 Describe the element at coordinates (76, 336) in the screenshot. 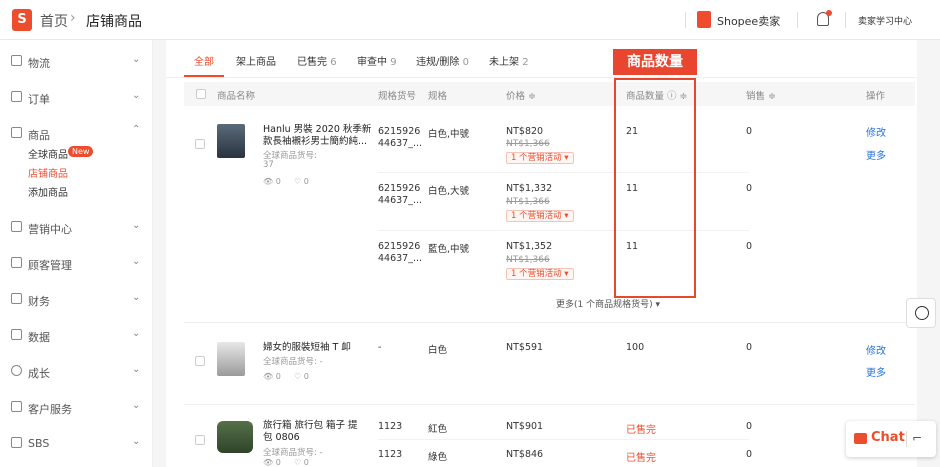

I see `sidebar-item-data: 数据 ⌄` at that location.